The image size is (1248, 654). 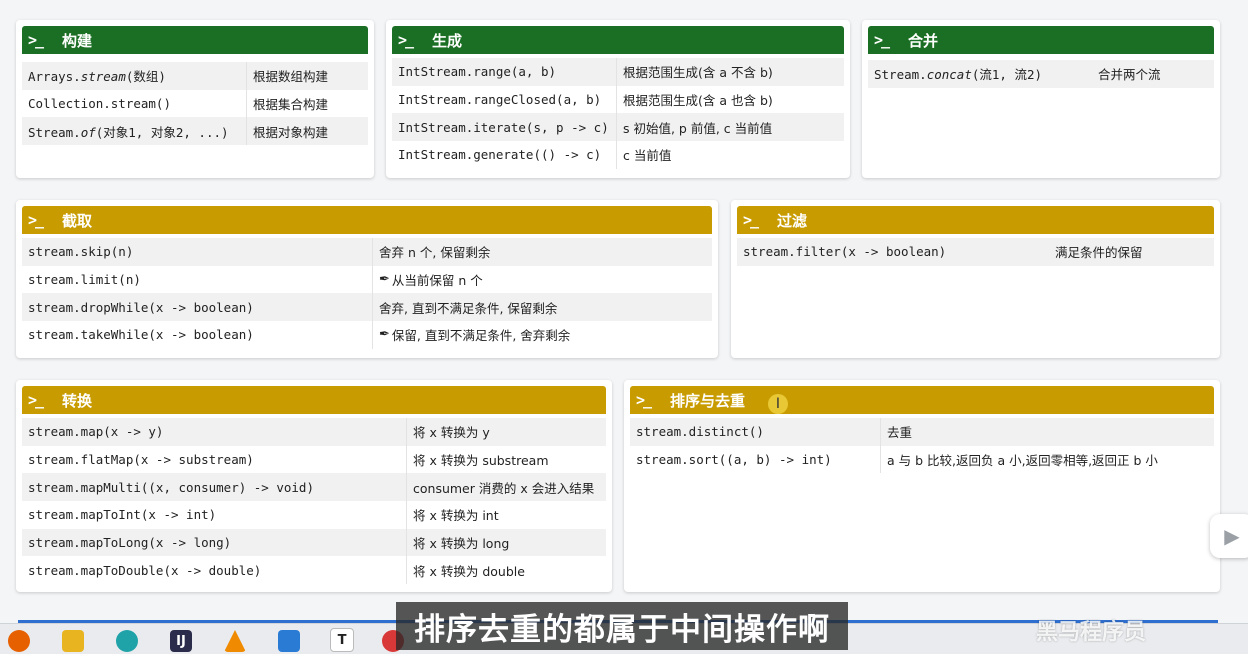 I want to click on table-row: stream.skip(n) 舍弃 n 个, 保留剩余, so click(x=367, y=252).